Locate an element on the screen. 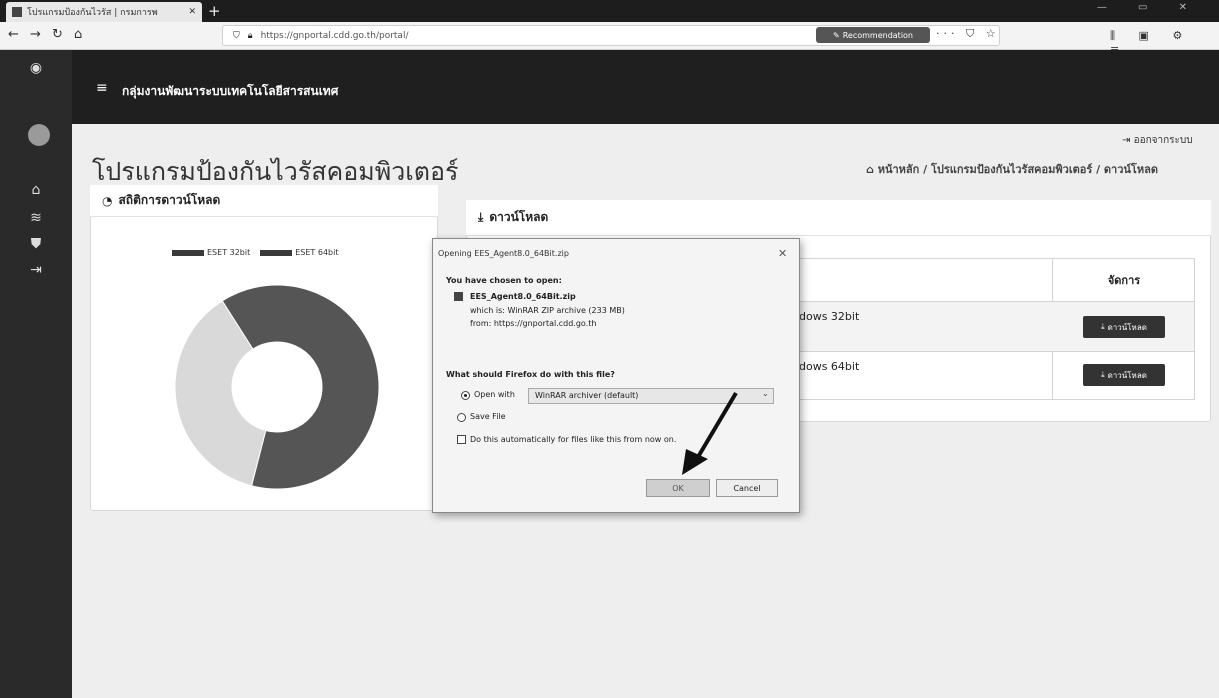  dialog-title: Opening EES_Agent8.0_64Bit.zip is located at coordinates (503, 253).